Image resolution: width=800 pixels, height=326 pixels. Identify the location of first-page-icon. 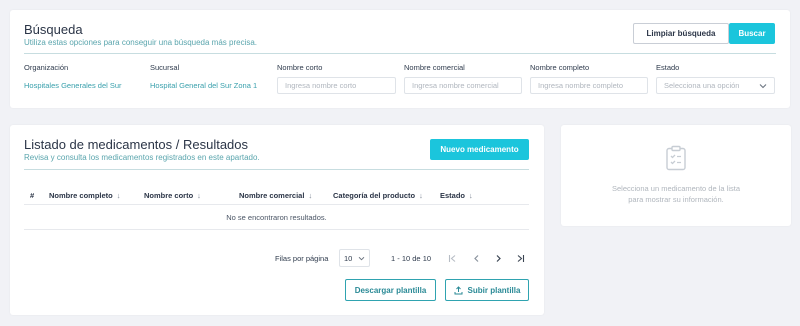
(452, 258).